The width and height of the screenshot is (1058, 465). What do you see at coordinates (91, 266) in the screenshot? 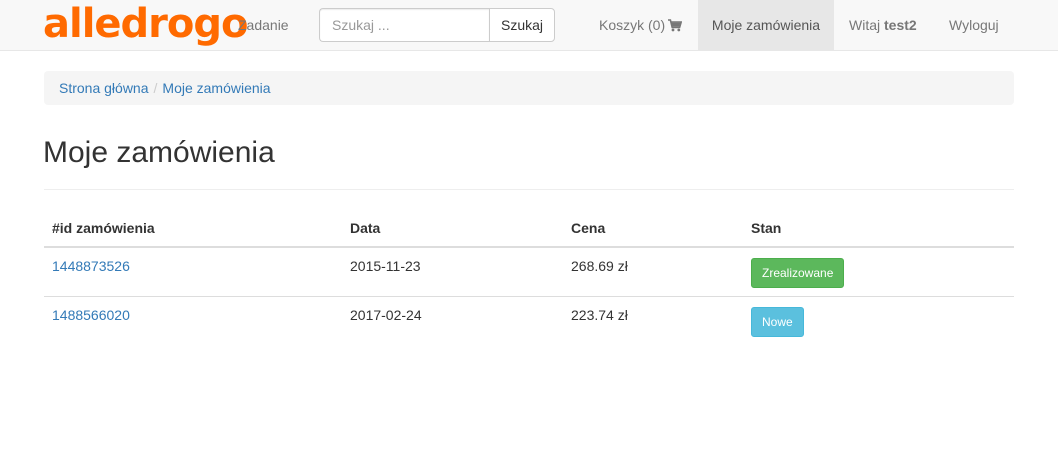
I see `order-id-link: 1448873526` at bounding box center [91, 266].